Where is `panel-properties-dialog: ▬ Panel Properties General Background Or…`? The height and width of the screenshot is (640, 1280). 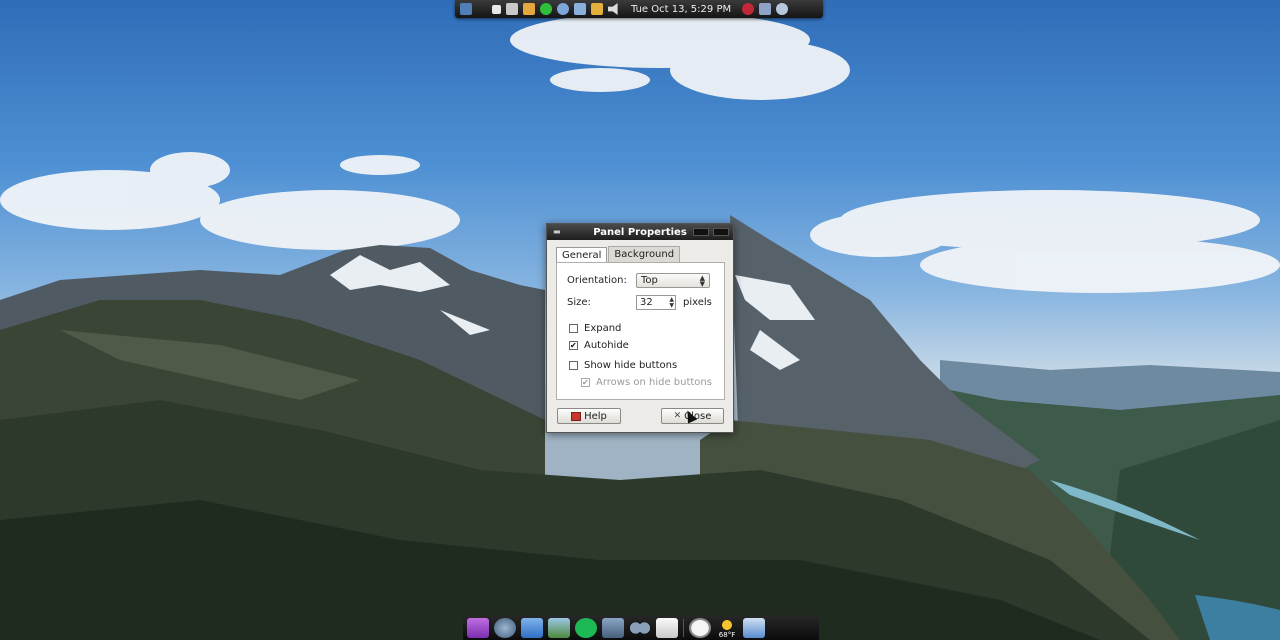 panel-properties-dialog: ▬ Panel Properties General Background Or… is located at coordinates (640, 328).